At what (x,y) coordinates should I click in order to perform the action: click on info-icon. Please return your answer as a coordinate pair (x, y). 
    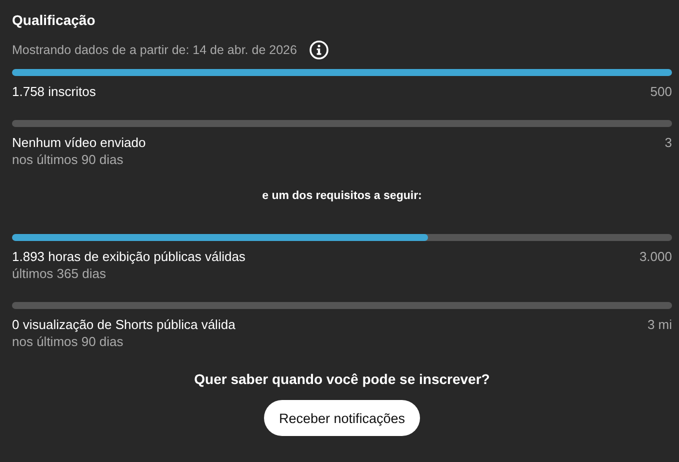
    Looking at the image, I should click on (318, 50).